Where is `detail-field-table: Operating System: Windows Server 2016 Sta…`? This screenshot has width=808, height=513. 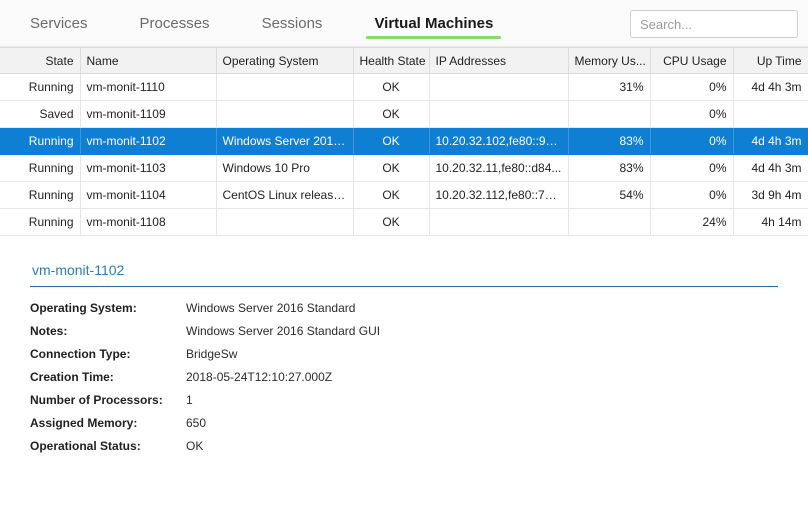 detail-field-table: Operating System: Windows Server 2016 Sta… is located at coordinates (205, 381).